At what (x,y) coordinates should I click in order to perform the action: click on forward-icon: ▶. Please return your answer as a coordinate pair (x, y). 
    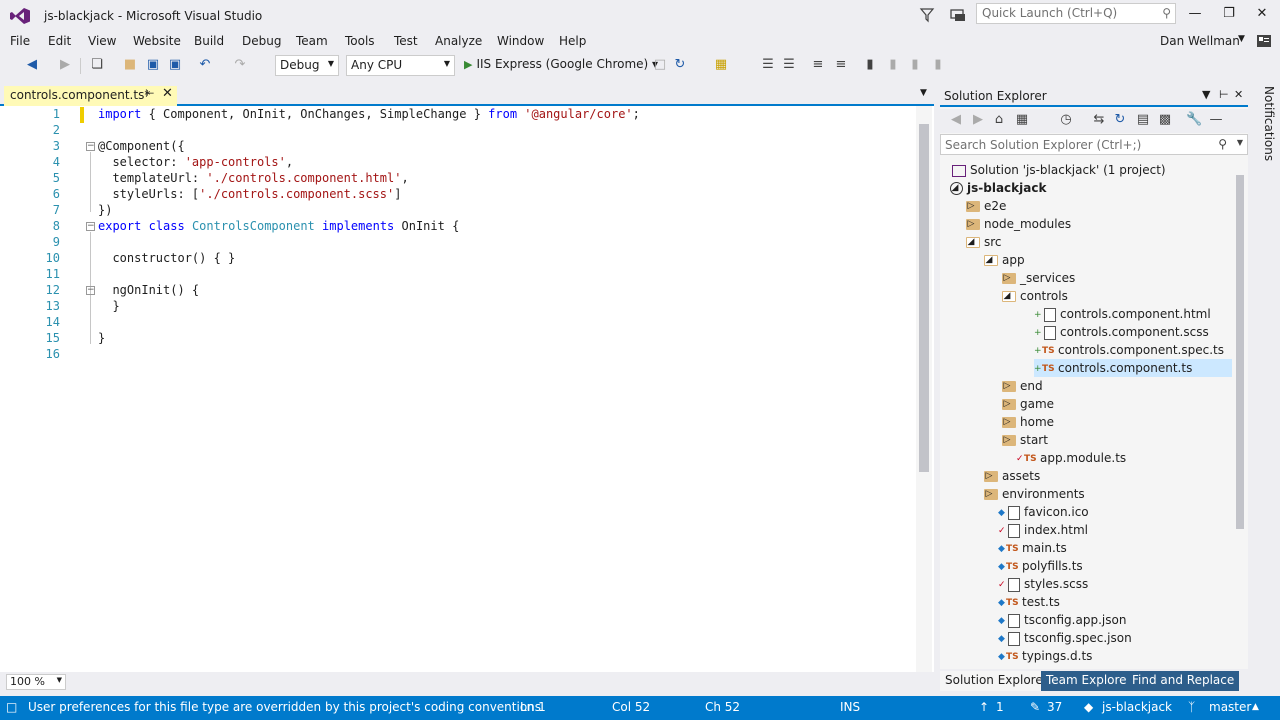
    Looking at the image, I should click on (978, 120).